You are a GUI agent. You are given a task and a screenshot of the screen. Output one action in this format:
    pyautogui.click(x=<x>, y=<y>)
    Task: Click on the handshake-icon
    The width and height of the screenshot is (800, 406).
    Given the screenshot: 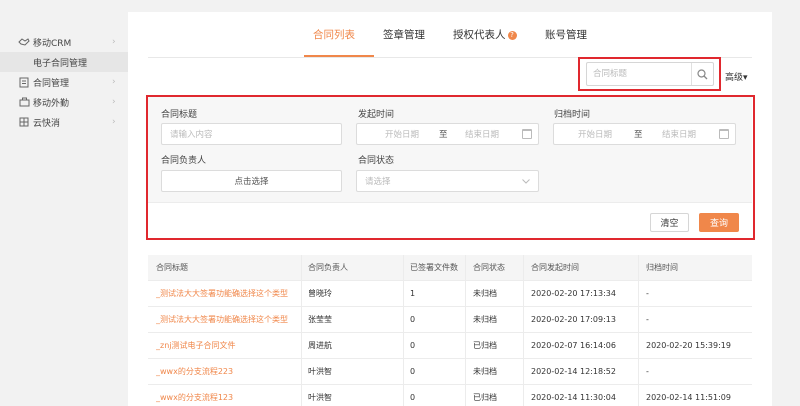 What is the action you would take?
    pyautogui.click(x=24, y=42)
    